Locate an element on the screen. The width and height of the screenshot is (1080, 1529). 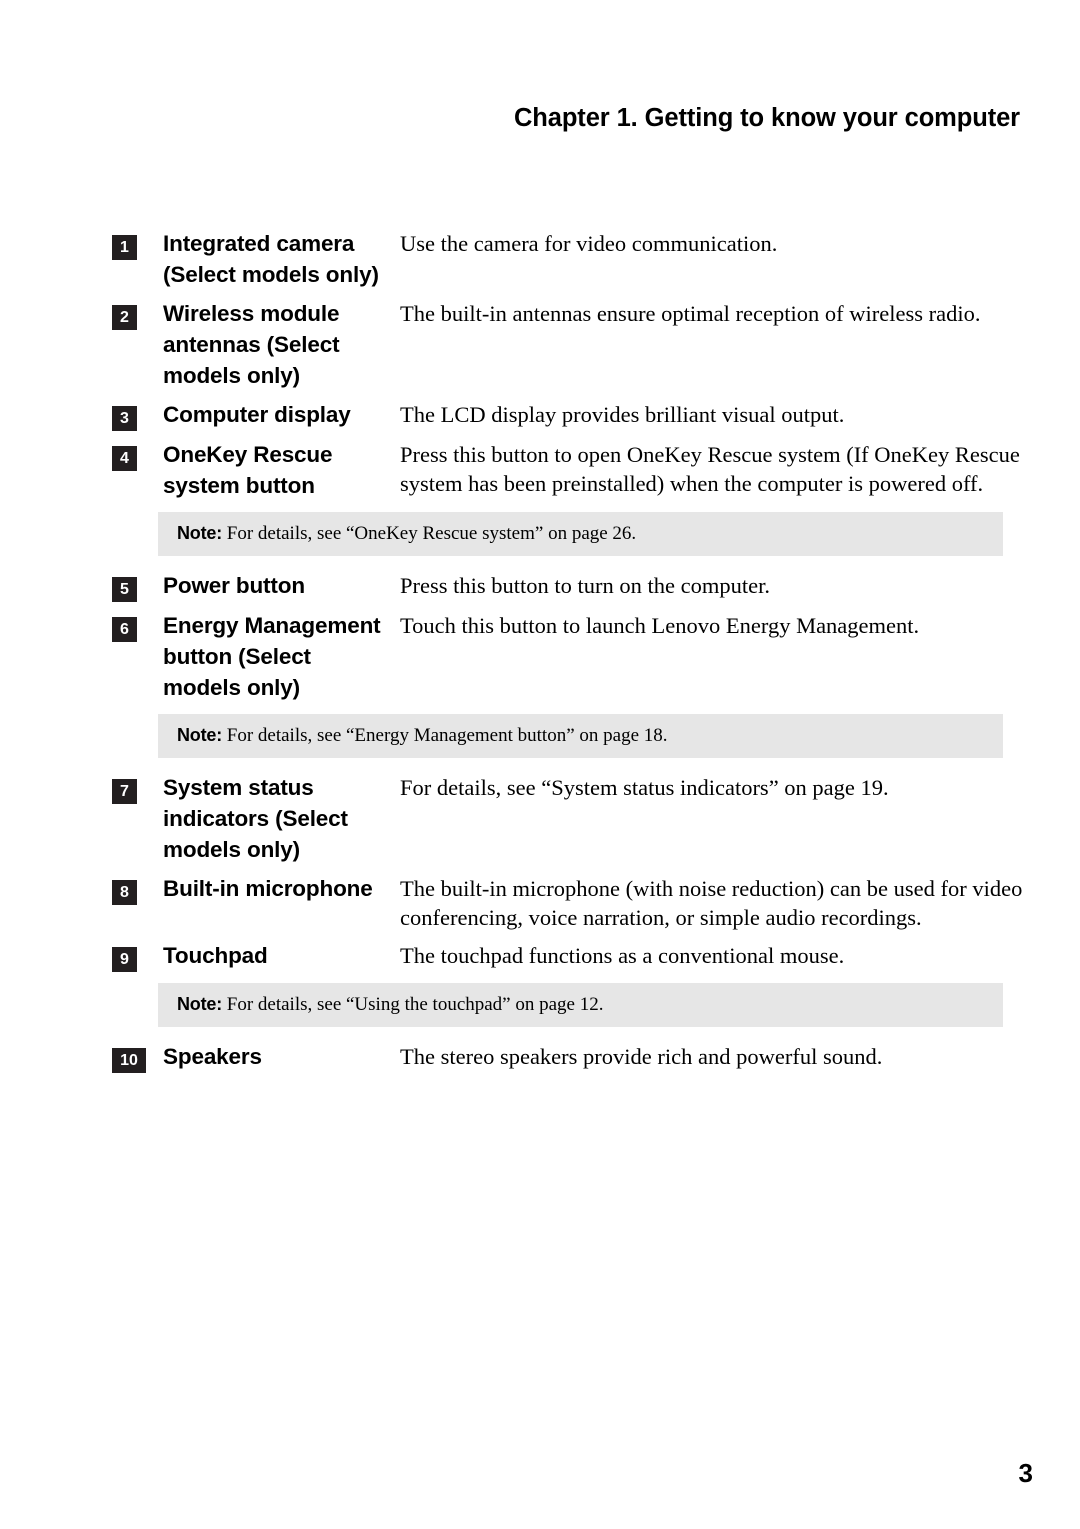
running-header: Chapter 1. Getting to know your computer is located at coordinates (766, 118).